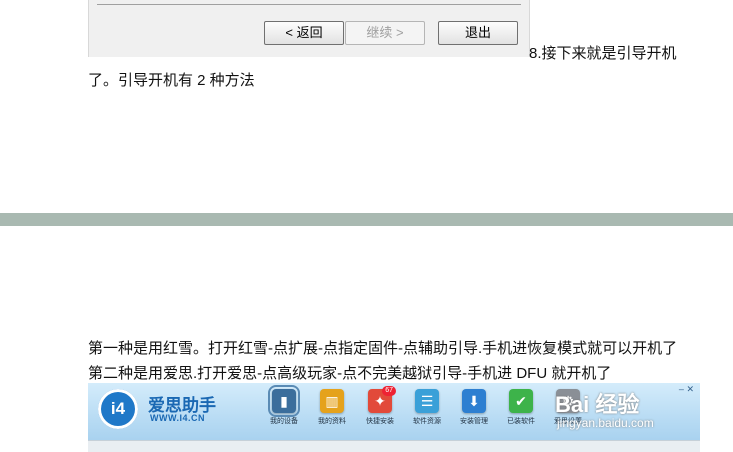 The height and width of the screenshot is (452, 733). I want to click on dialog-separator, so click(309, 4).